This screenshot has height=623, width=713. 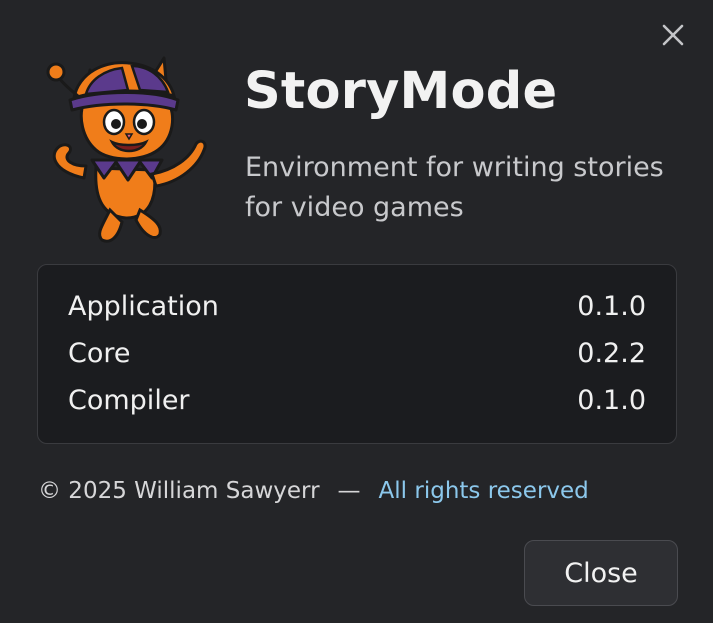 What do you see at coordinates (611, 353) in the screenshot?
I see `version-value: 0.2.2` at bounding box center [611, 353].